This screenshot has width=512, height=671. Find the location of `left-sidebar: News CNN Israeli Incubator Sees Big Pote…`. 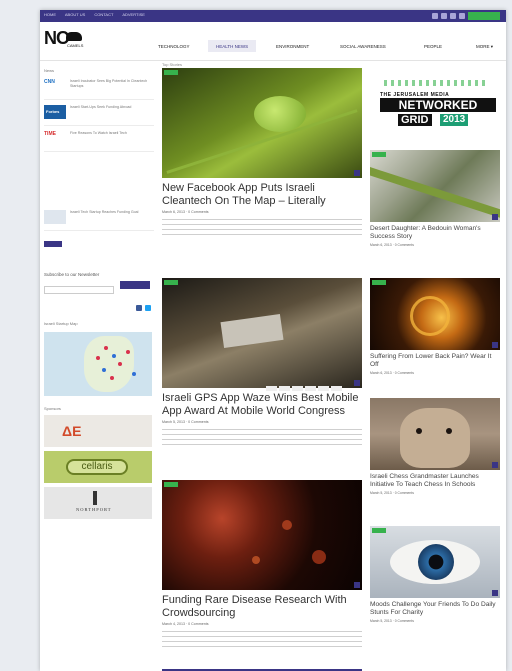

left-sidebar: News CNN Israeli Incubator Sees Big Pote… is located at coordinates (99, 293).